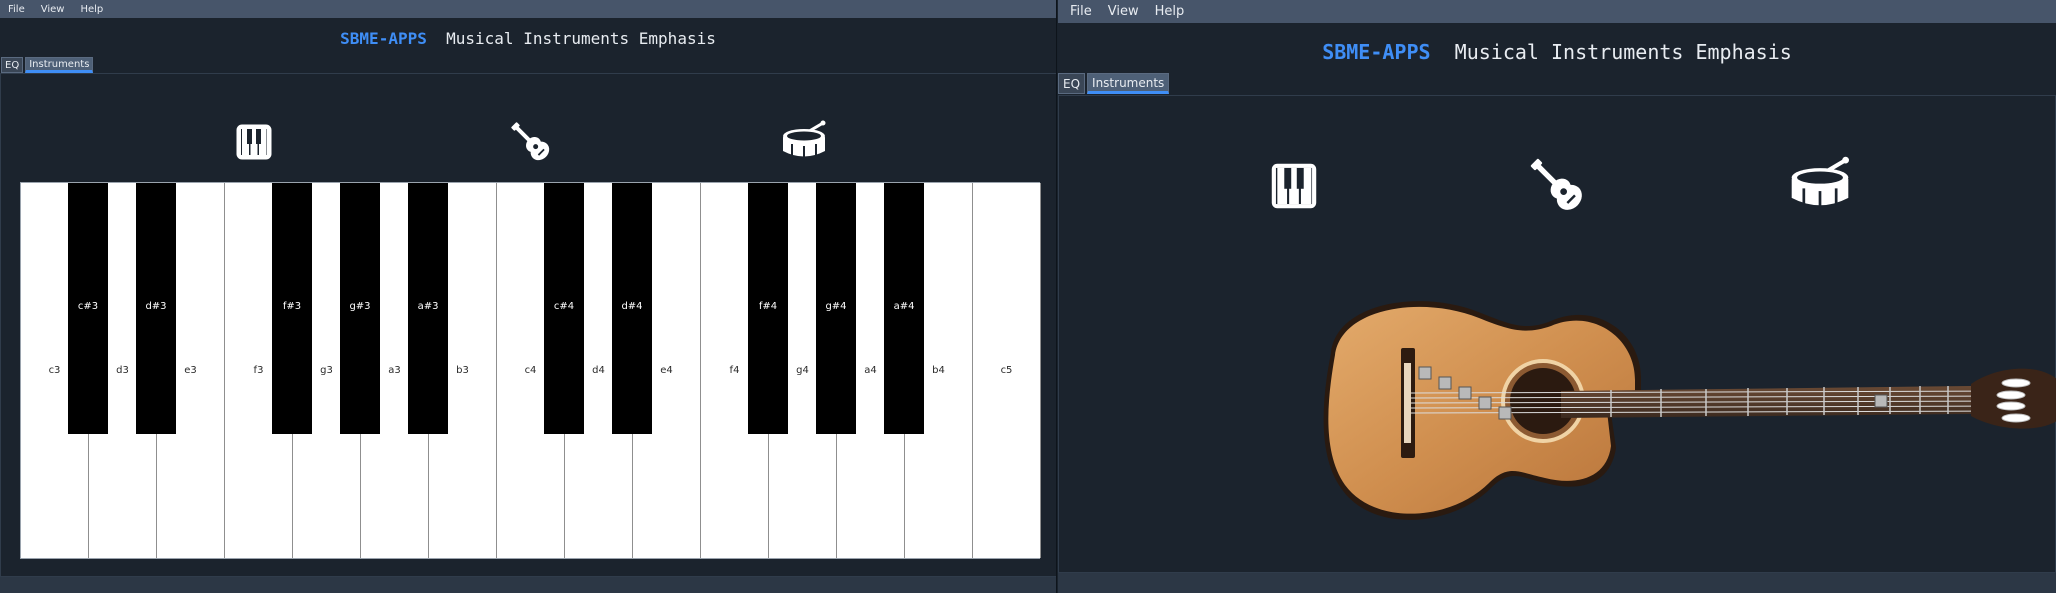 The image size is (2056, 593). I want to click on black-key: g#3, so click(360, 308).